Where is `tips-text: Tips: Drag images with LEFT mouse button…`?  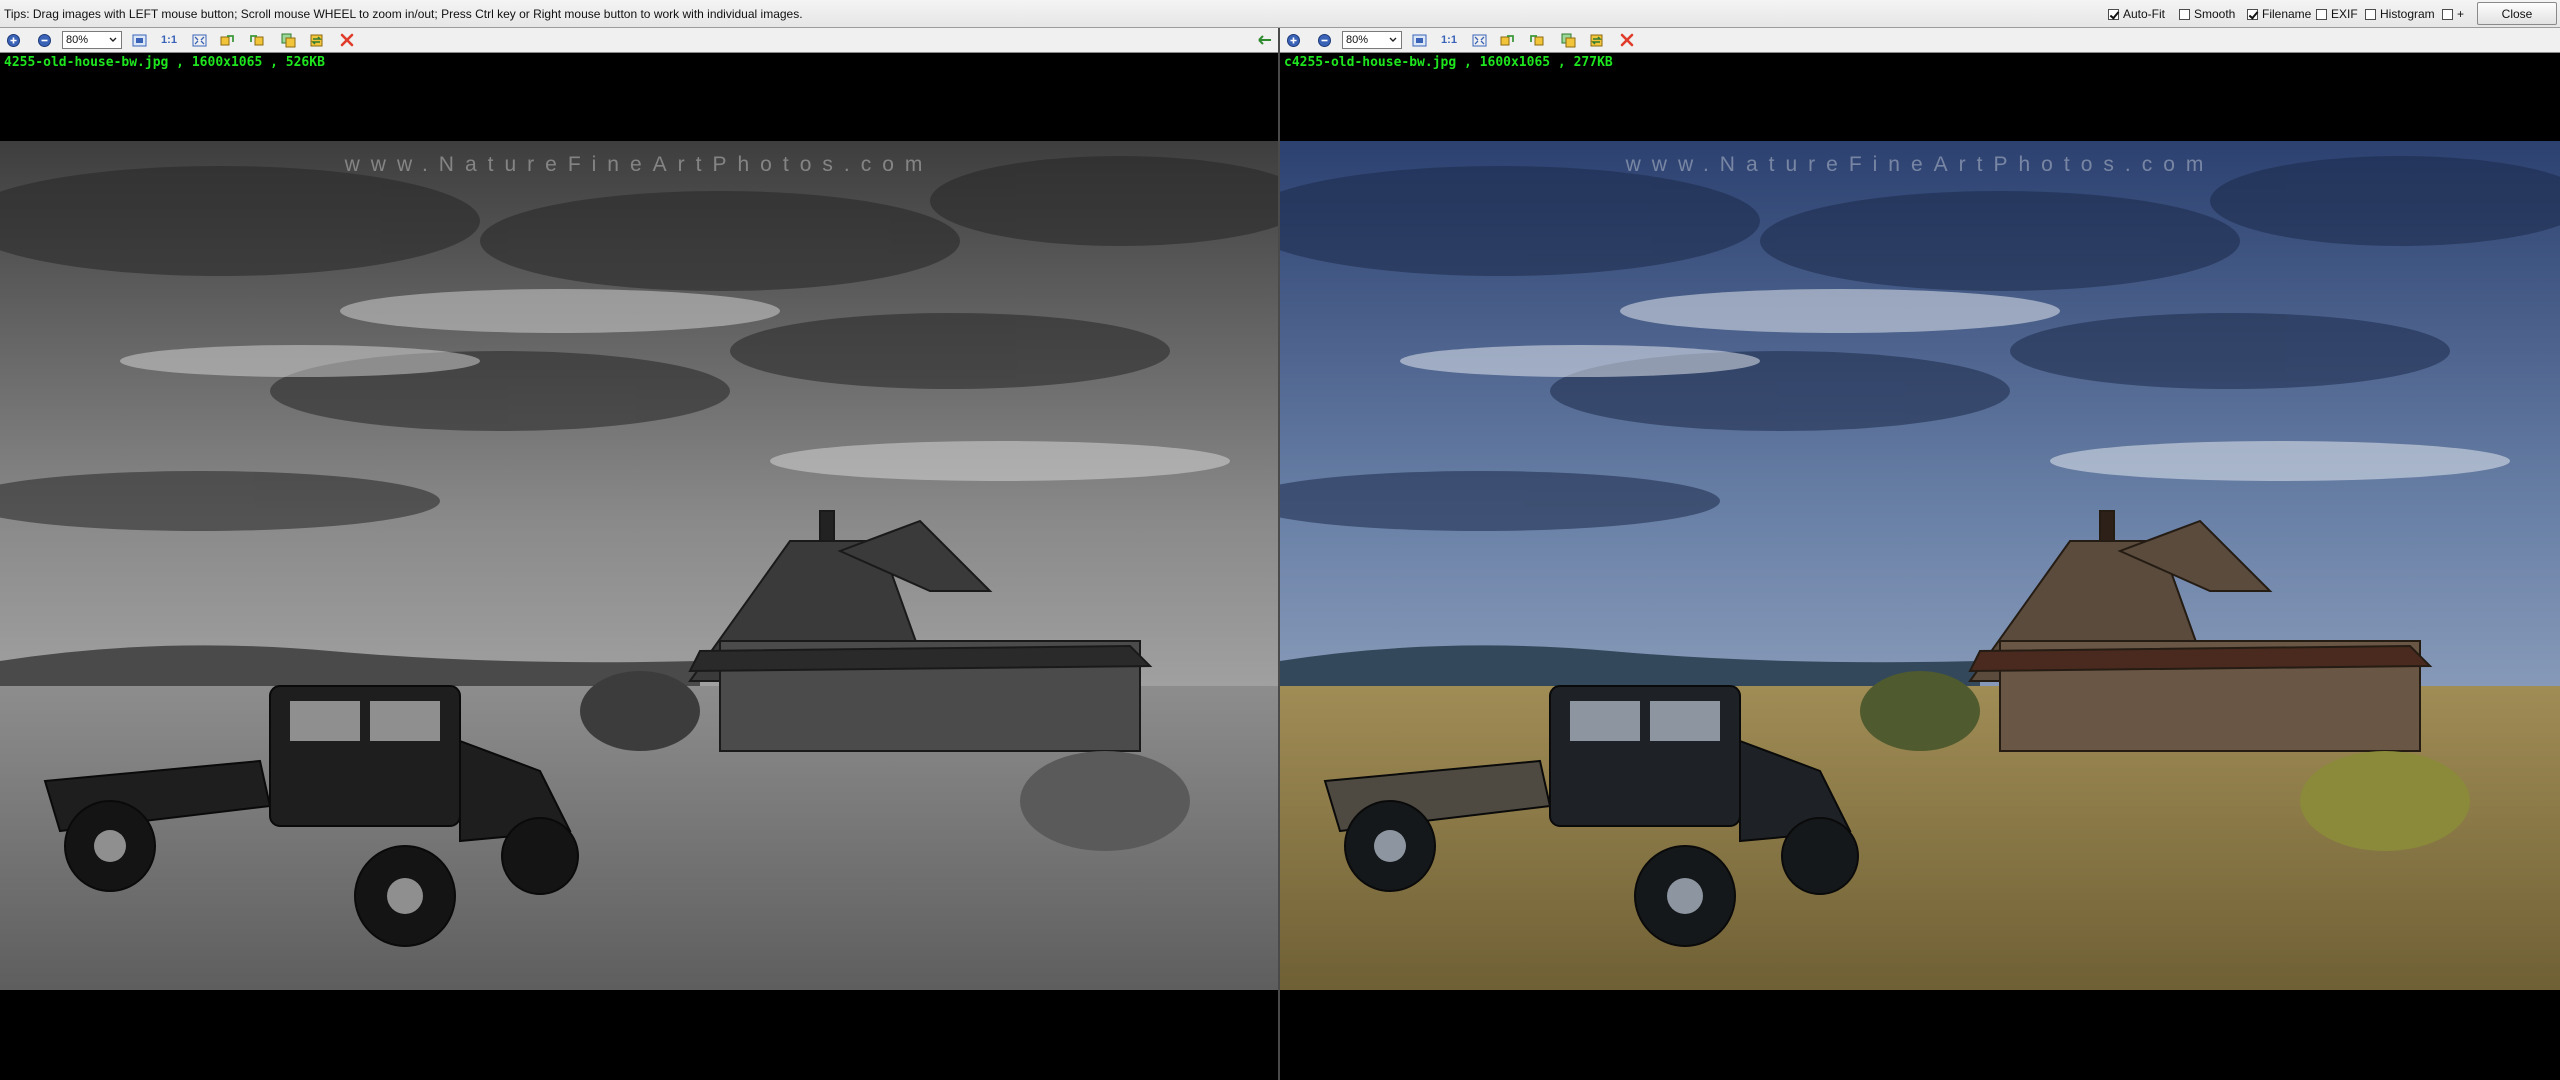 tips-text: Tips: Drag images with LEFT mouse button… is located at coordinates (403, 14).